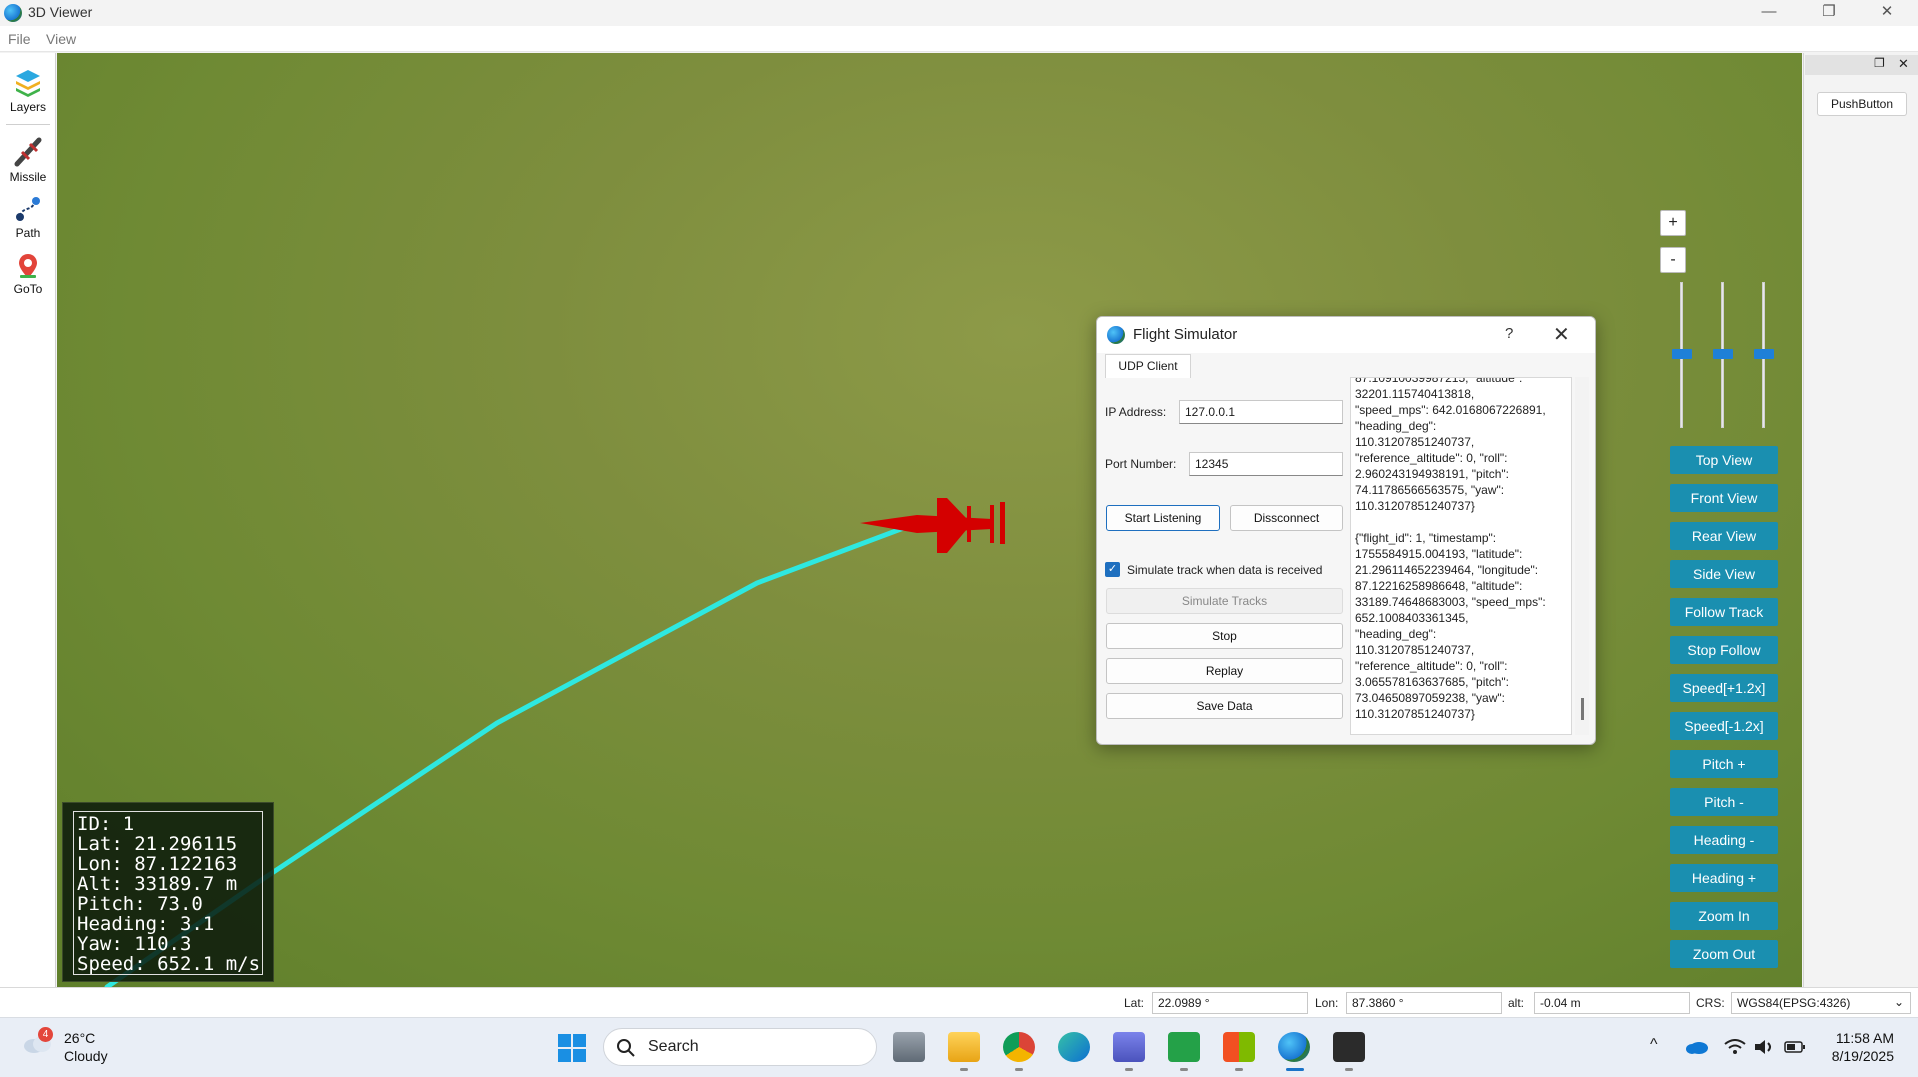  I want to click on hud-lon: Lon: 87.122163, so click(157, 864).